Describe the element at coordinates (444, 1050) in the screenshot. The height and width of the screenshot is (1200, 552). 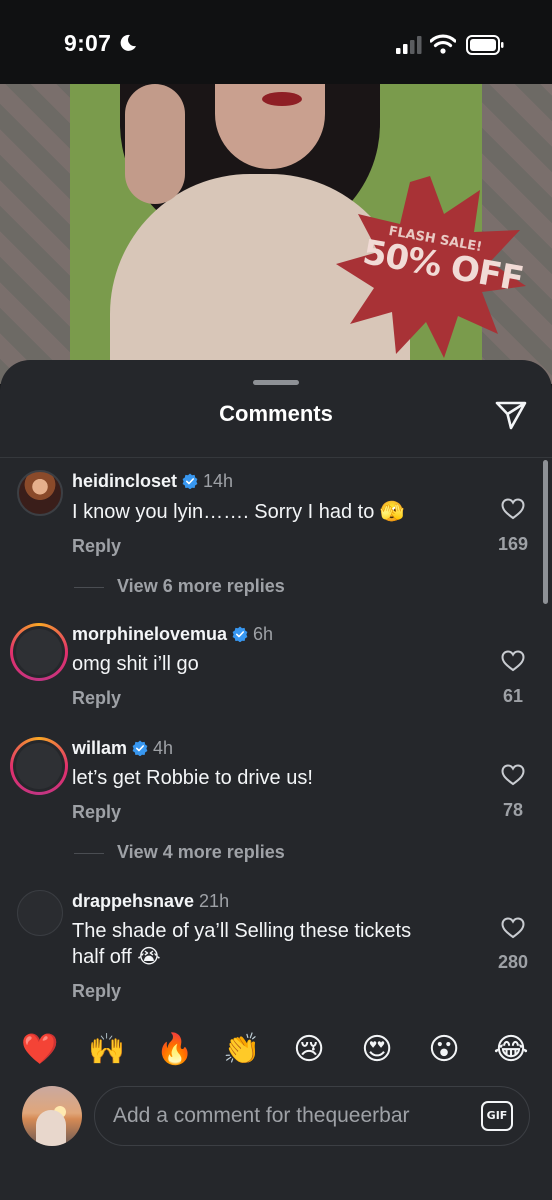
I see `emoji-surprised: 😮` at that location.